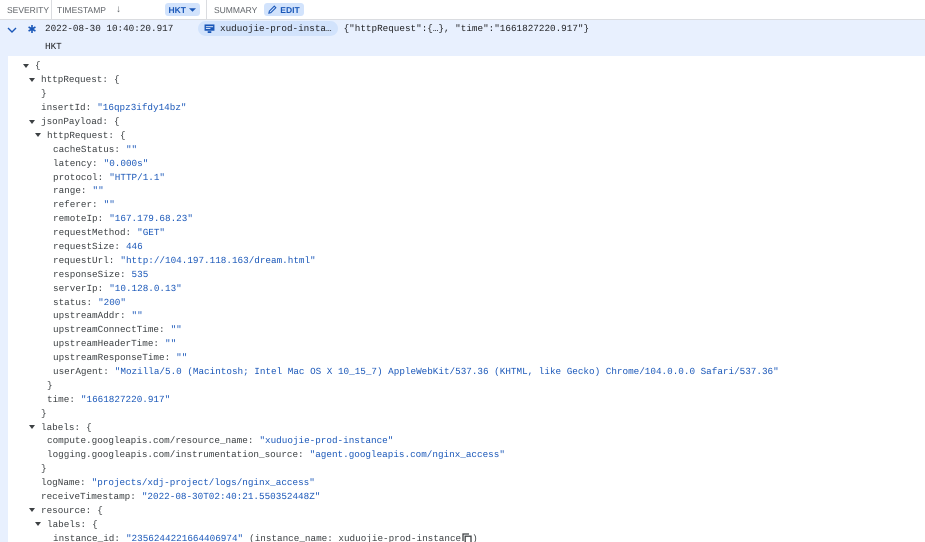  I want to click on json-value: "http://104.197.118.163/dream.html", so click(218, 260).